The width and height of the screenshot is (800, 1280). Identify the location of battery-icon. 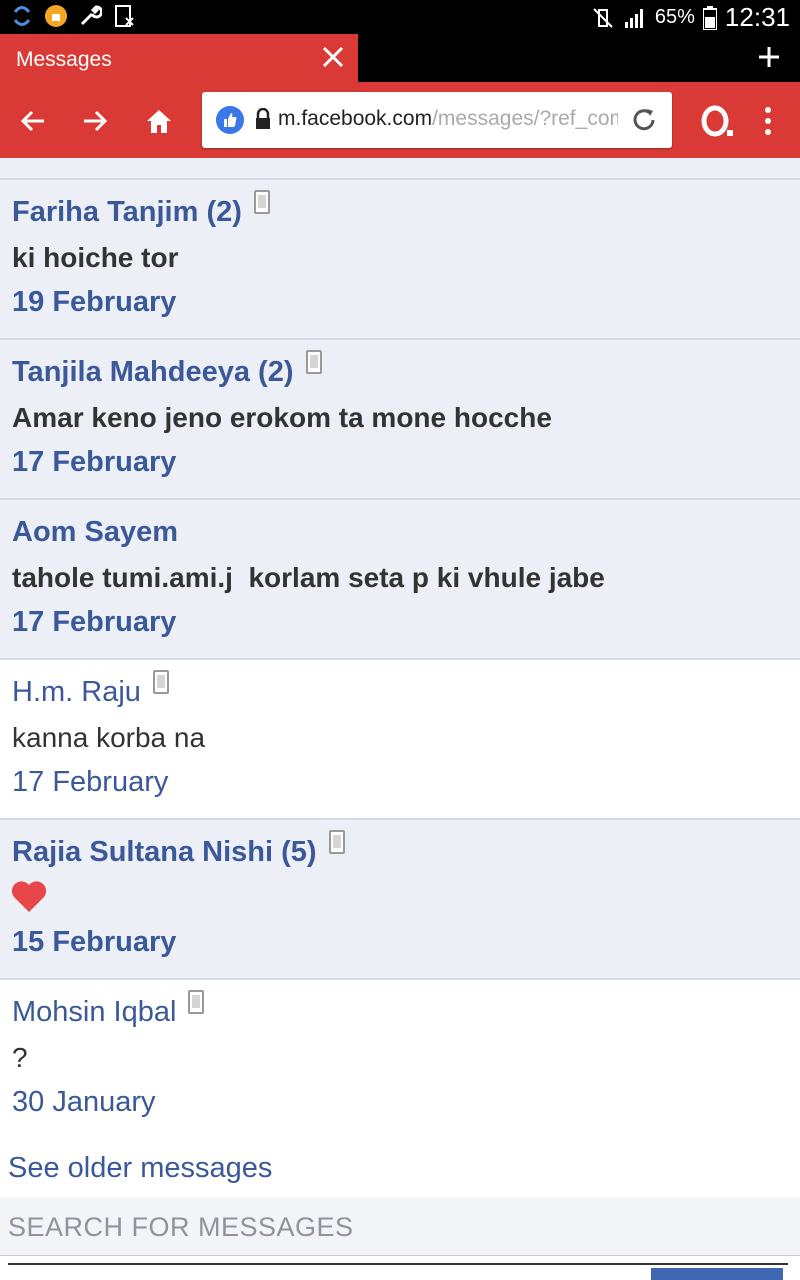
(709, 17).